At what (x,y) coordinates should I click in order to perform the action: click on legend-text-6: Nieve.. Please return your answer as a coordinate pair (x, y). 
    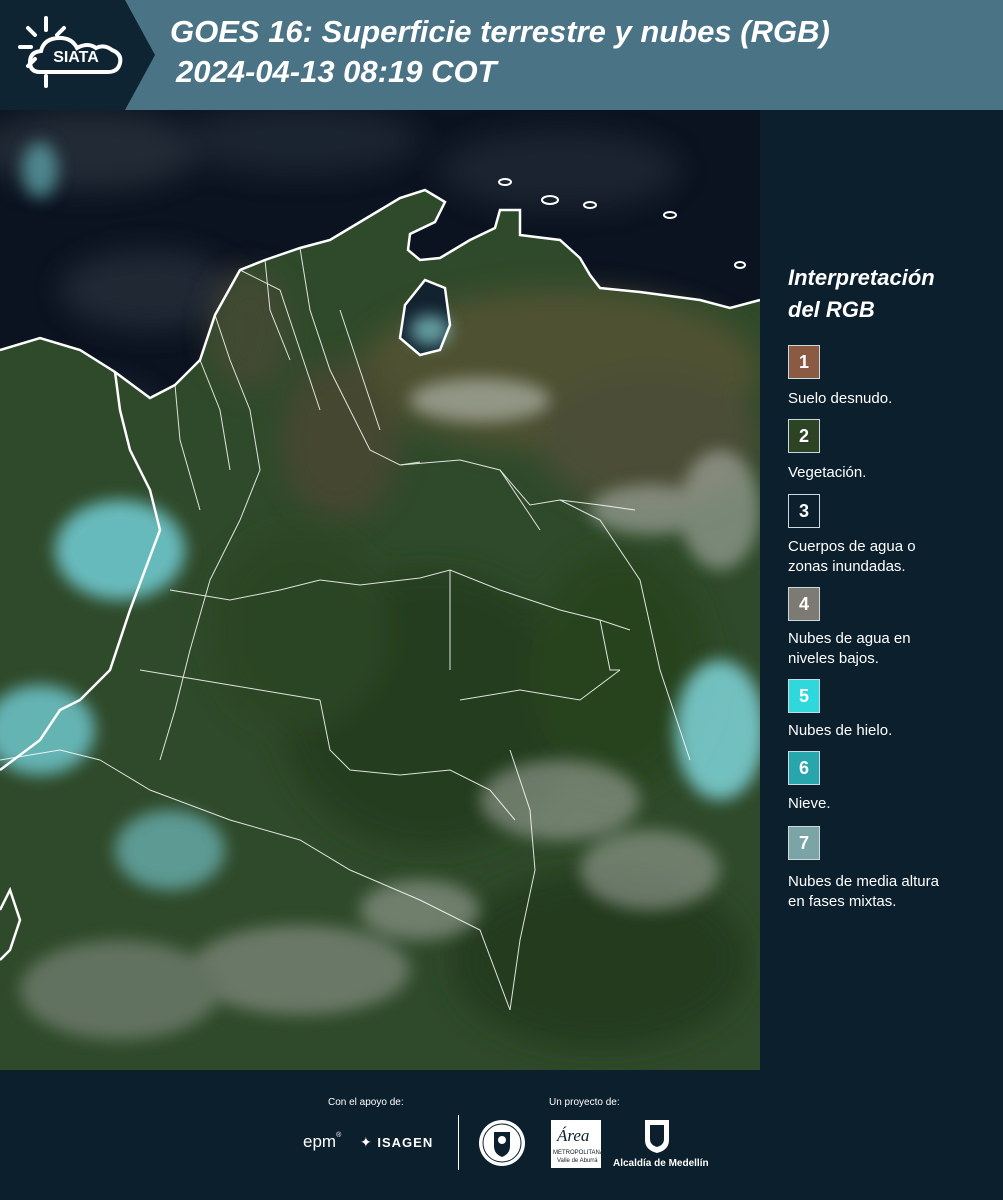
    Looking at the image, I should click on (809, 803).